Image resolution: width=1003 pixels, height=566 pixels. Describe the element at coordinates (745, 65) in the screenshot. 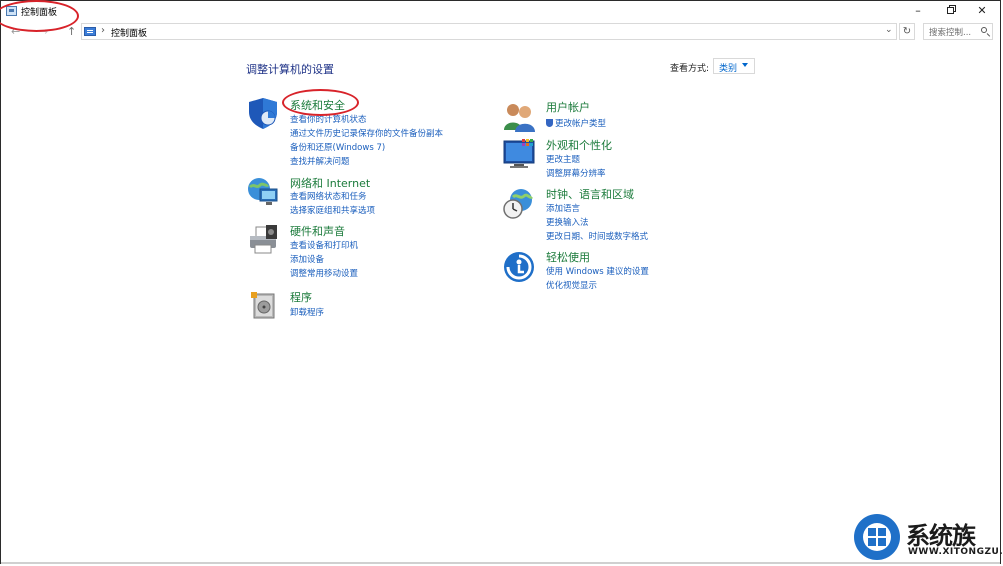

I see `chevron-down-icon` at that location.